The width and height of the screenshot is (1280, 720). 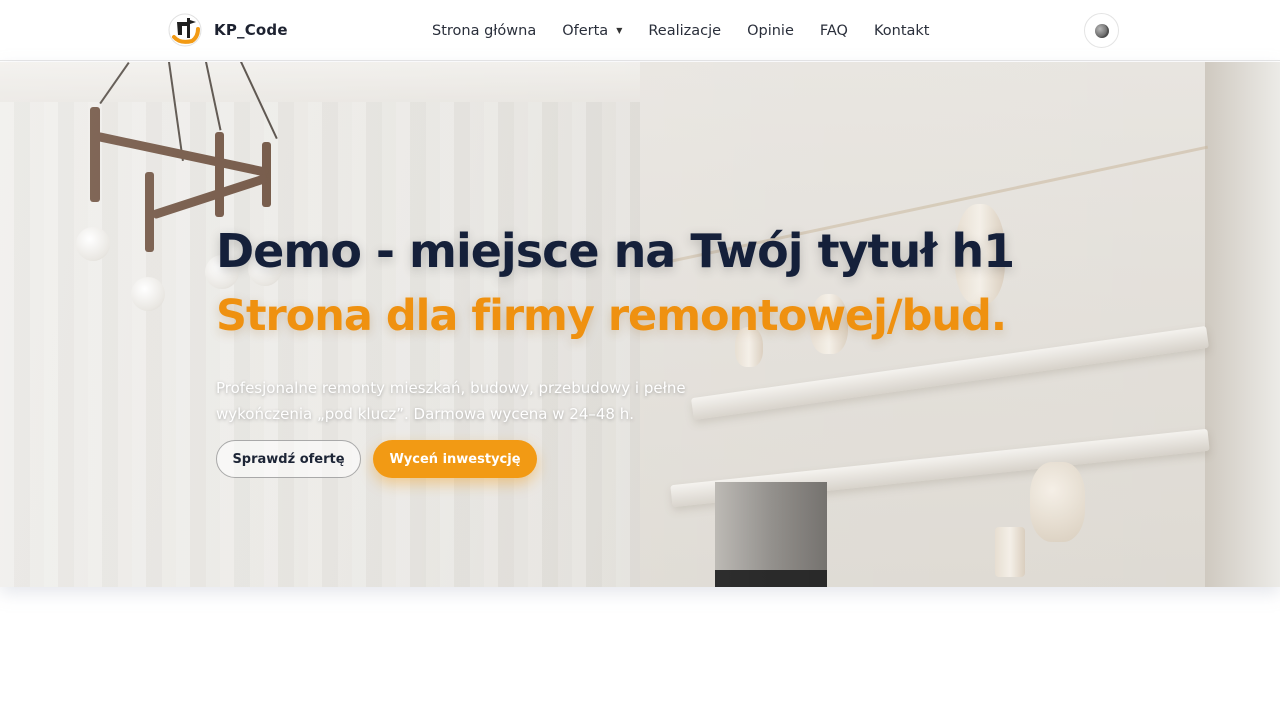 I want to click on brand-logo: KP_Code, so click(x=228, y=30).